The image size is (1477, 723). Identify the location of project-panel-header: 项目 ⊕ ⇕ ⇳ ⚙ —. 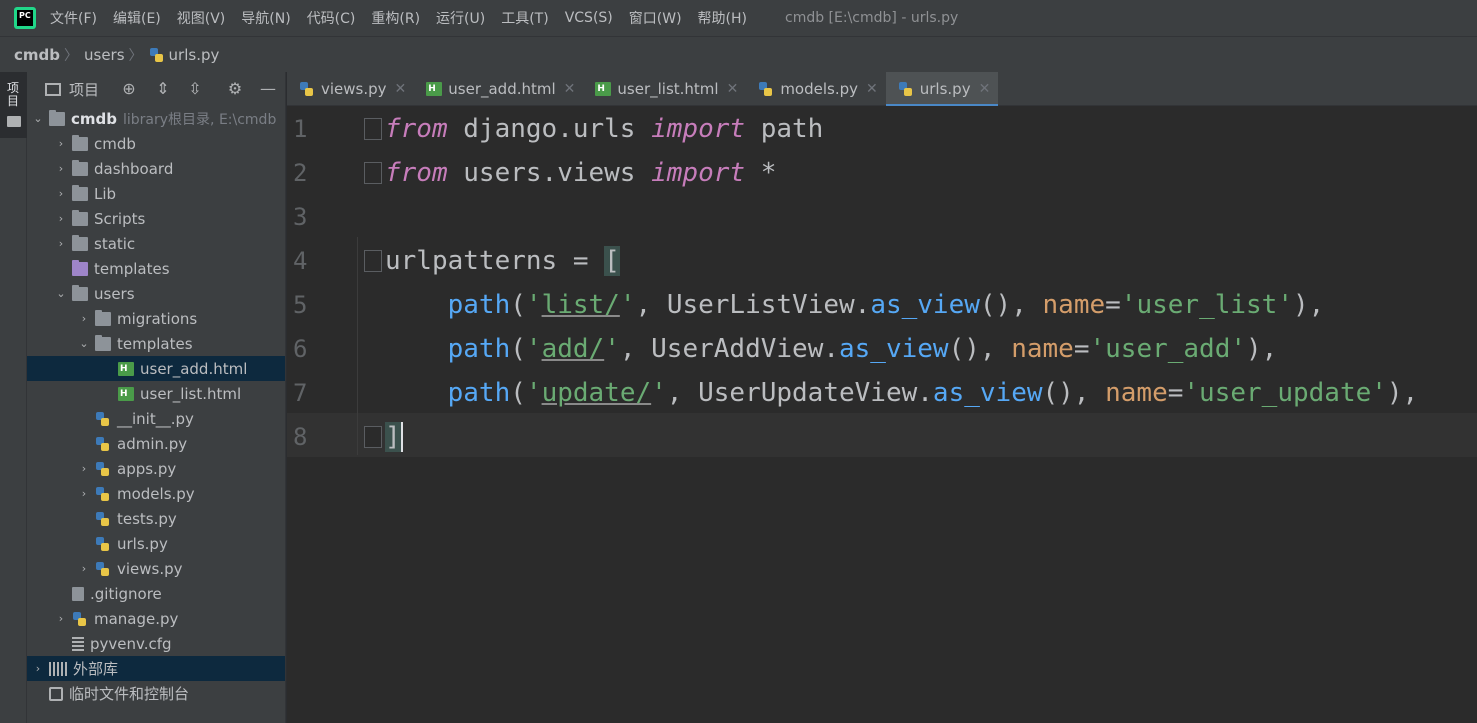
(156, 89).